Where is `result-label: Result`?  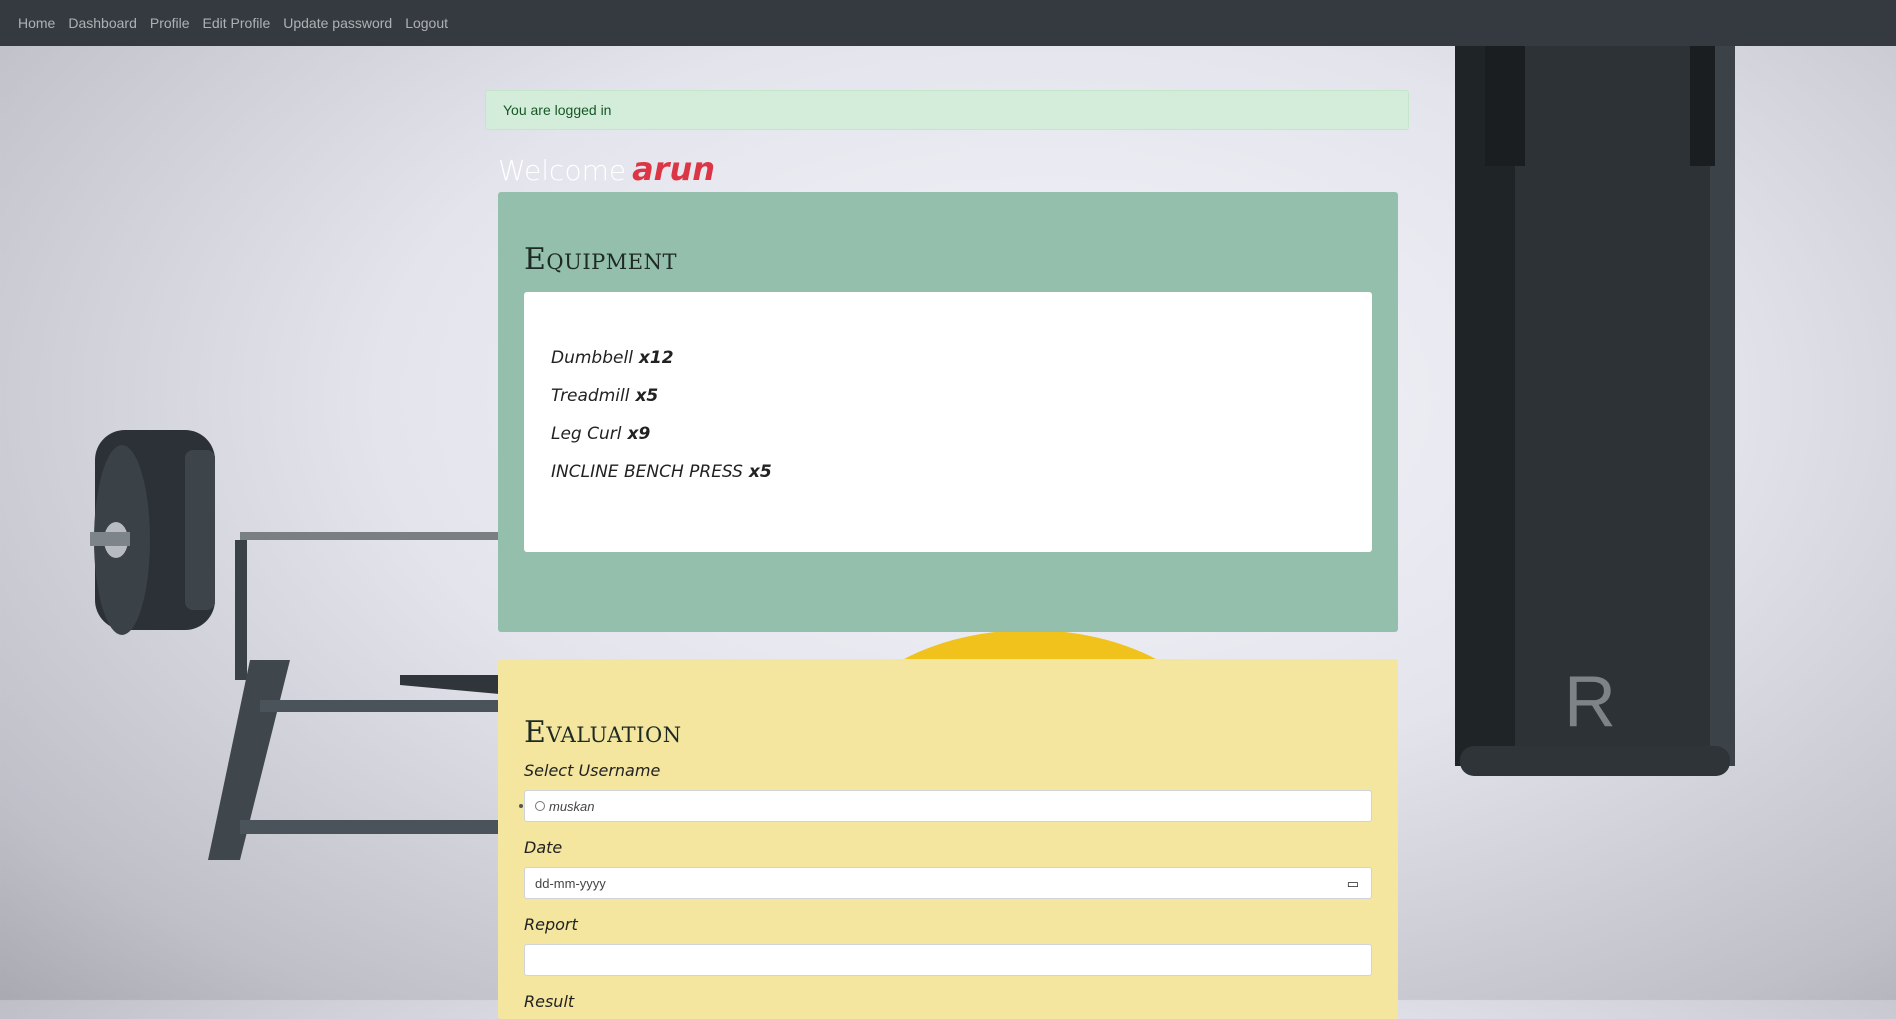 result-label: Result is located at coordinates (549, 1001).